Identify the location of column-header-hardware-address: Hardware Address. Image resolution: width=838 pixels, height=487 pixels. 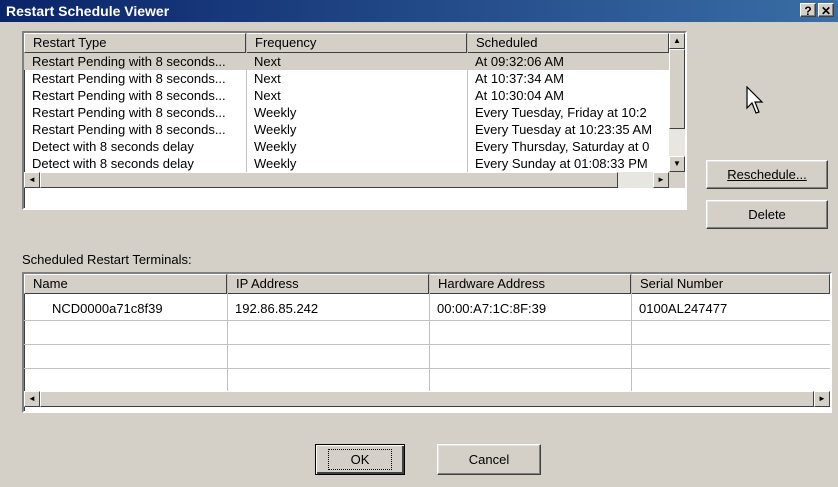
(530, 284).